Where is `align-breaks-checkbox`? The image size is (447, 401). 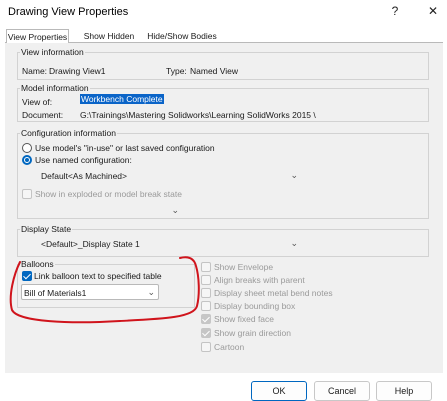 align-breaks-checkbox is located at coordinates (206, 280).